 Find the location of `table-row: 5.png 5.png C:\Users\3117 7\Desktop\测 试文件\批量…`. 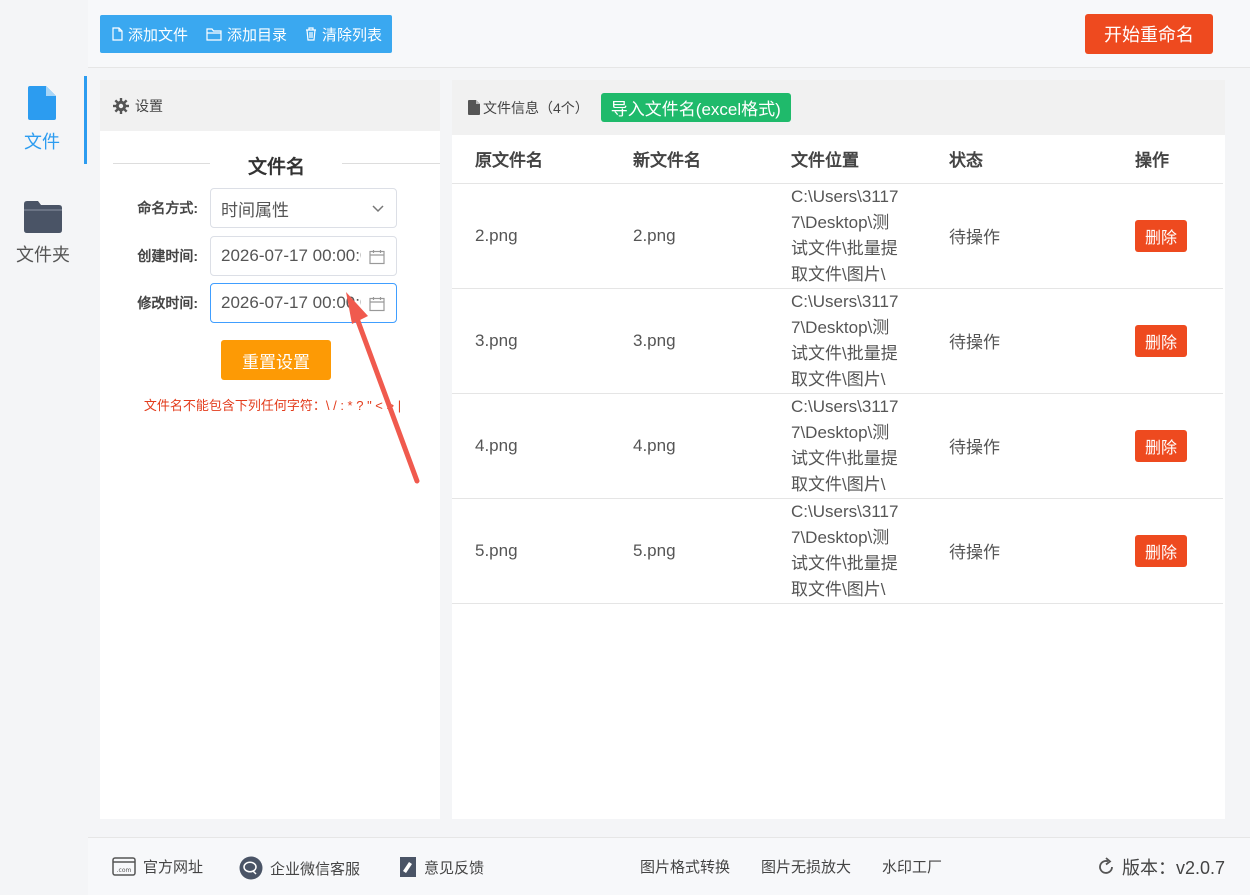

table-row: 5.png 5.png C:\Users\3117 7\Desktop\测 试文件\批量… is located at coordinates (837, 551).